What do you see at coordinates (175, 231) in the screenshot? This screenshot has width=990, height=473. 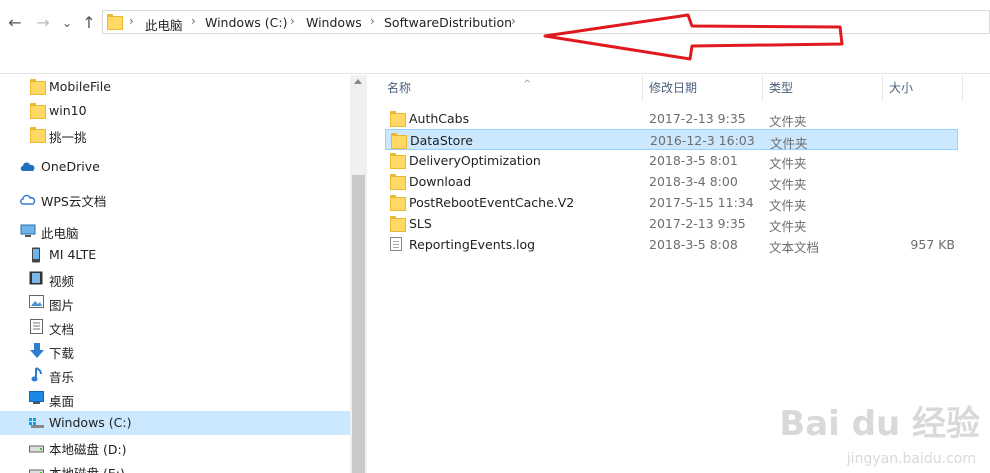 I see `nav-item-this-pc: 此电脑` at bounding box center [175, 231].